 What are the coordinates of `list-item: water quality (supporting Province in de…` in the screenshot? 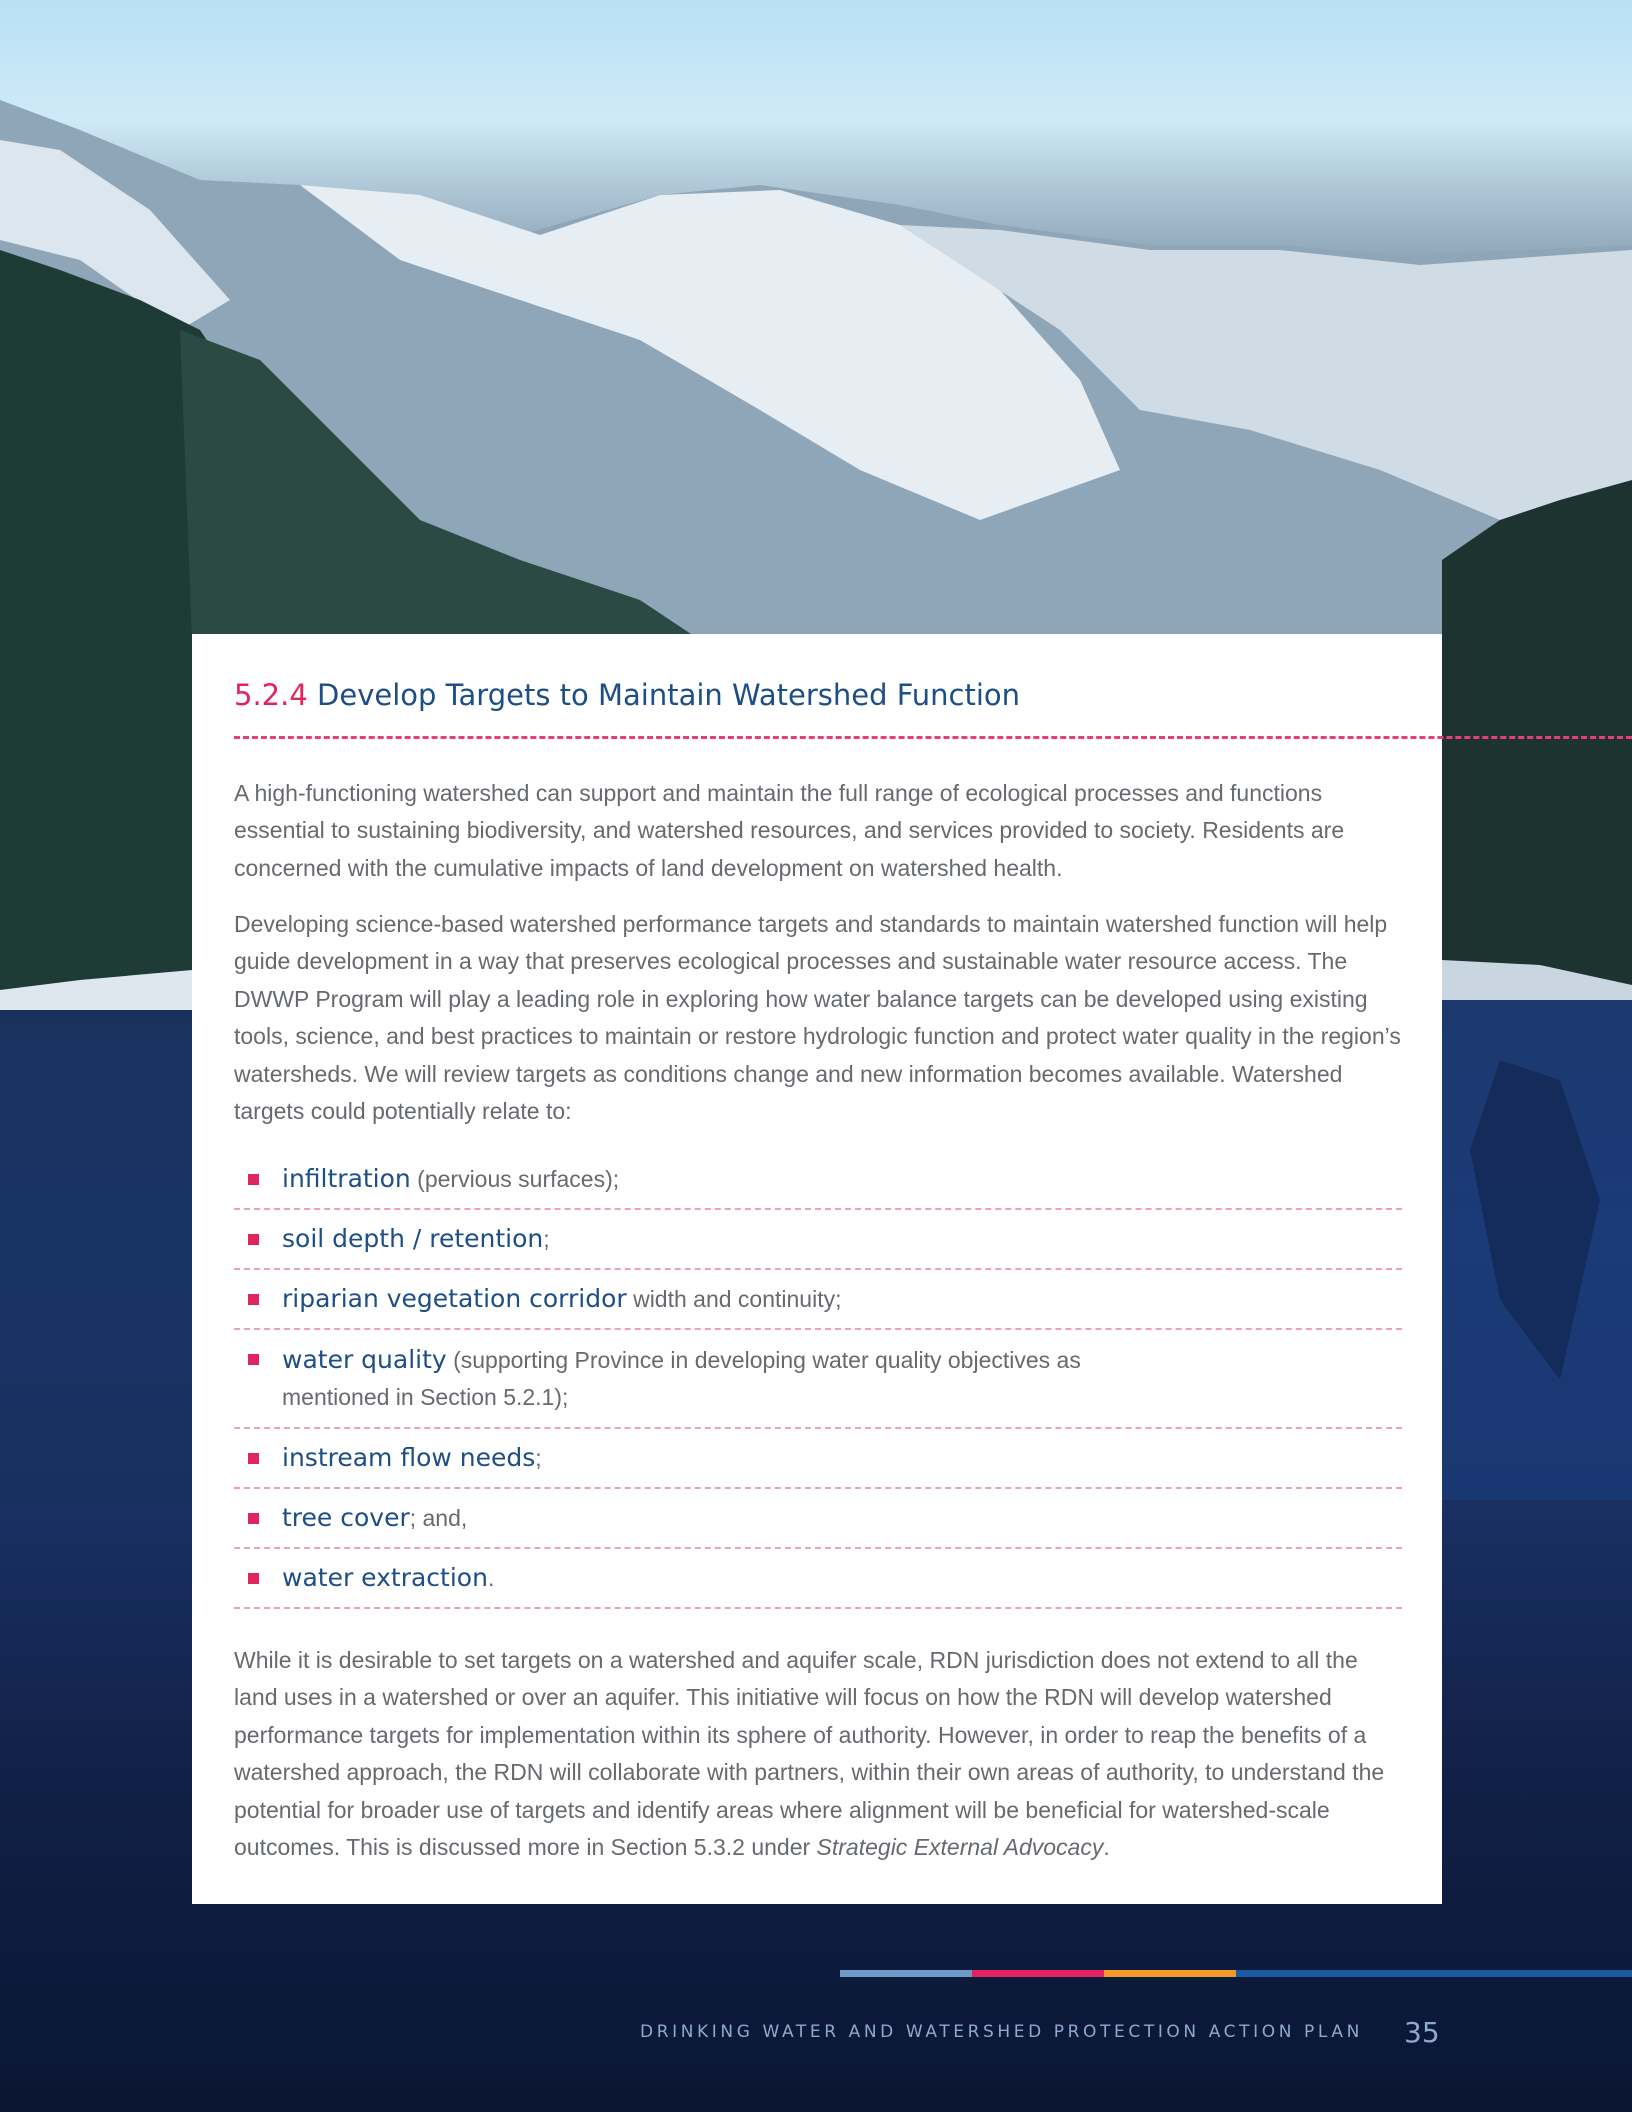 It's located at (818, 1379).